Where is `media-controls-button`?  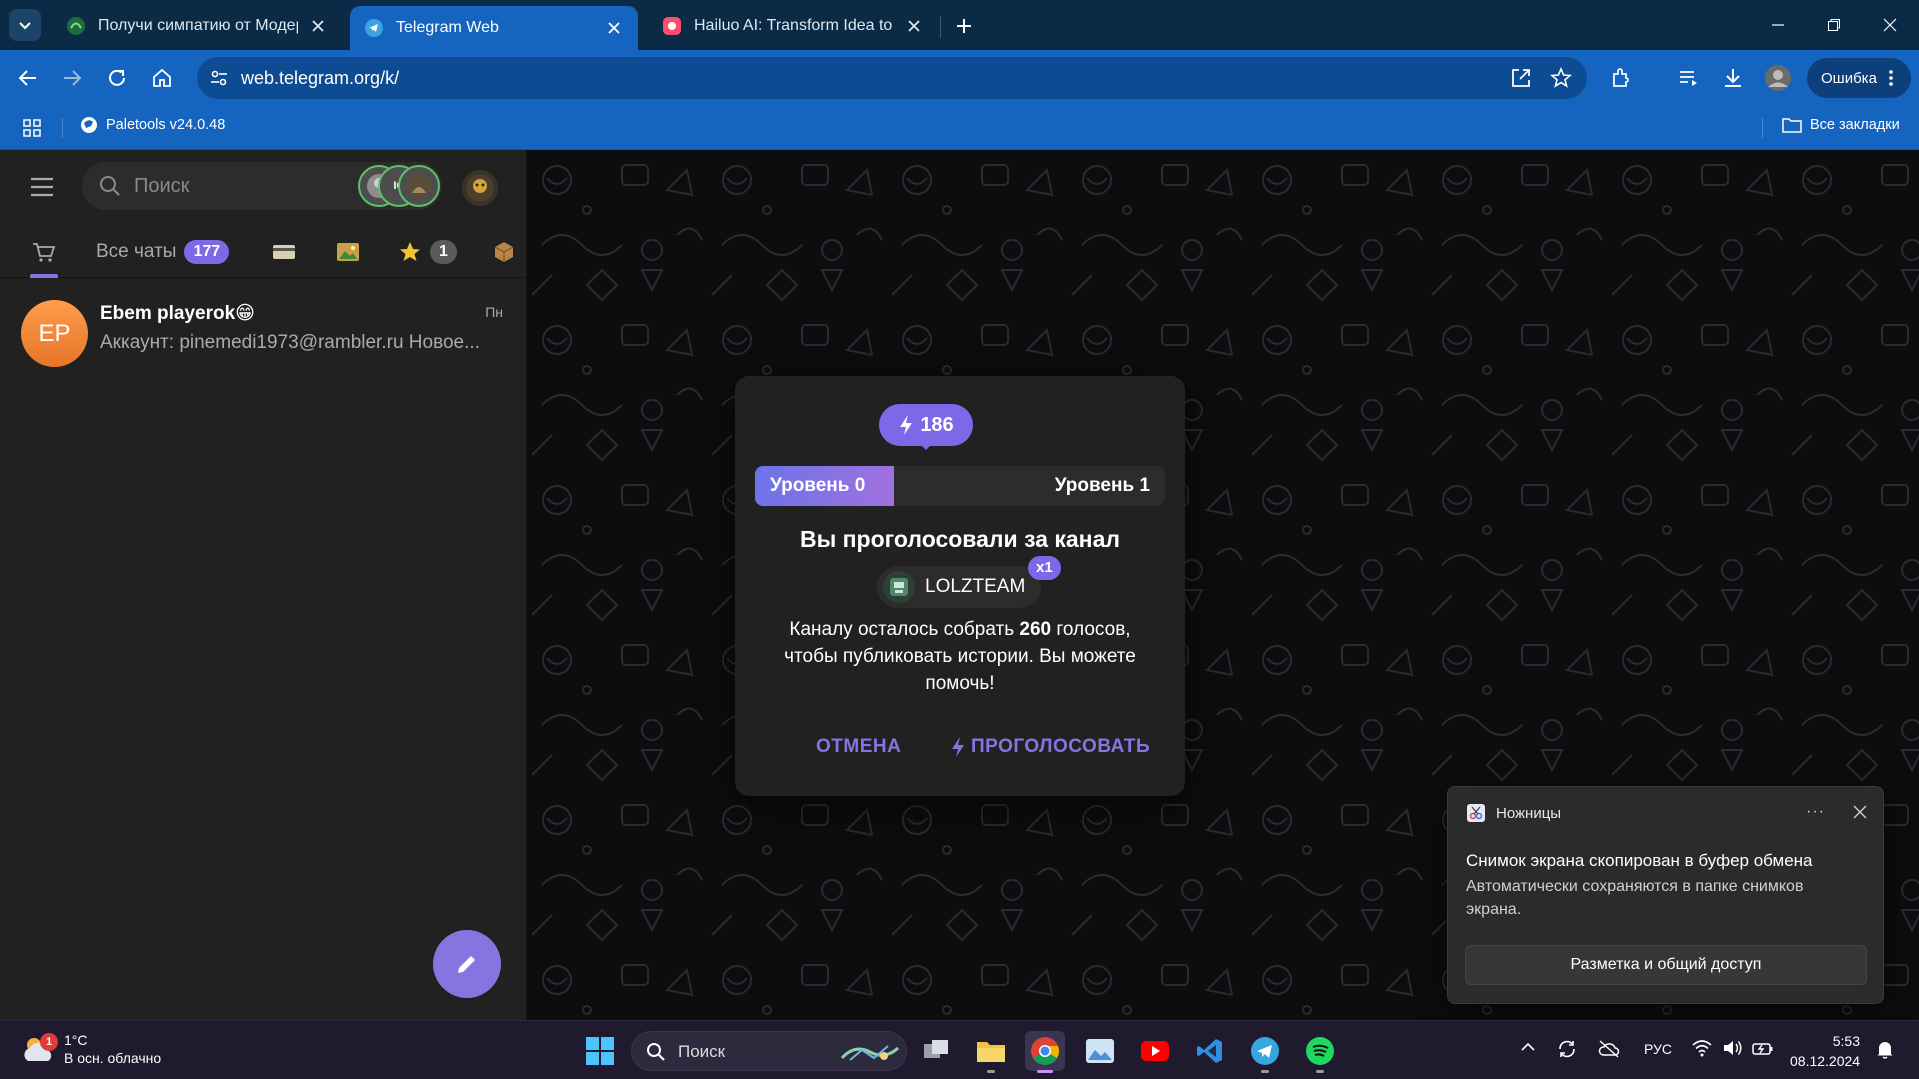
media-controls-button is located at coordinates (1689, 78).